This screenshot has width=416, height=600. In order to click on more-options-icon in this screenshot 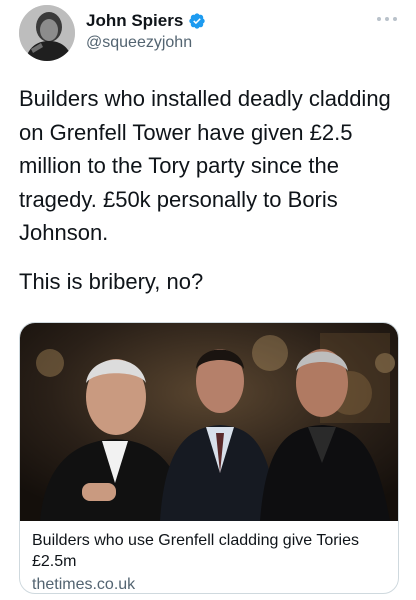, I will do `click(387, 19)`.